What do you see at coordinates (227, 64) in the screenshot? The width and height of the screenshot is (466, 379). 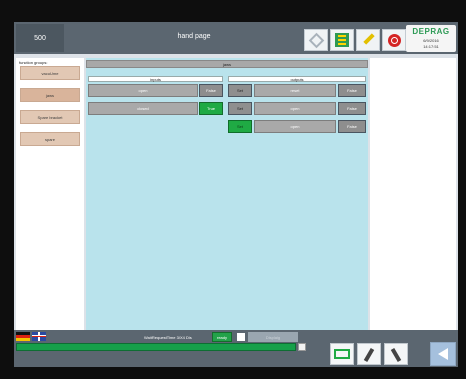 I see `group-title-bar: jaws` at bounding box center [227, 64].